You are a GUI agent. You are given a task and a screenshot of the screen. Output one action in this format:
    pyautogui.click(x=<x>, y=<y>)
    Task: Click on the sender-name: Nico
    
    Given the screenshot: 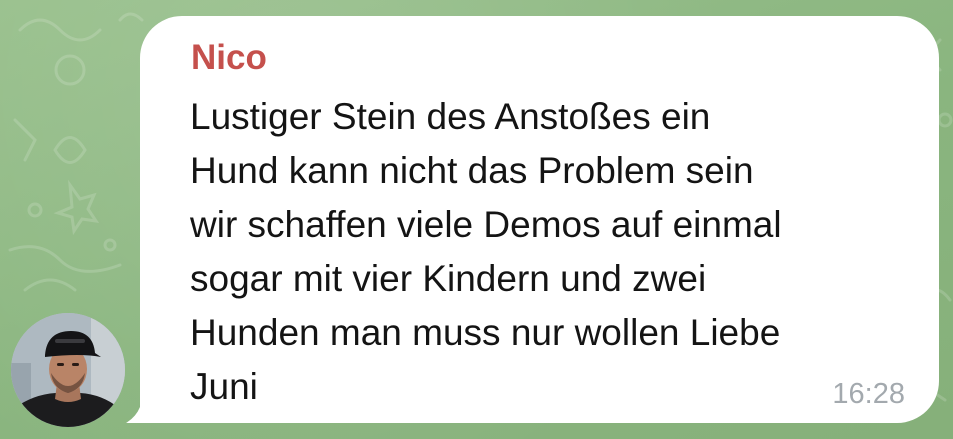 What is the action you would take?
    pyautogui.click(x=229, y=58)
    